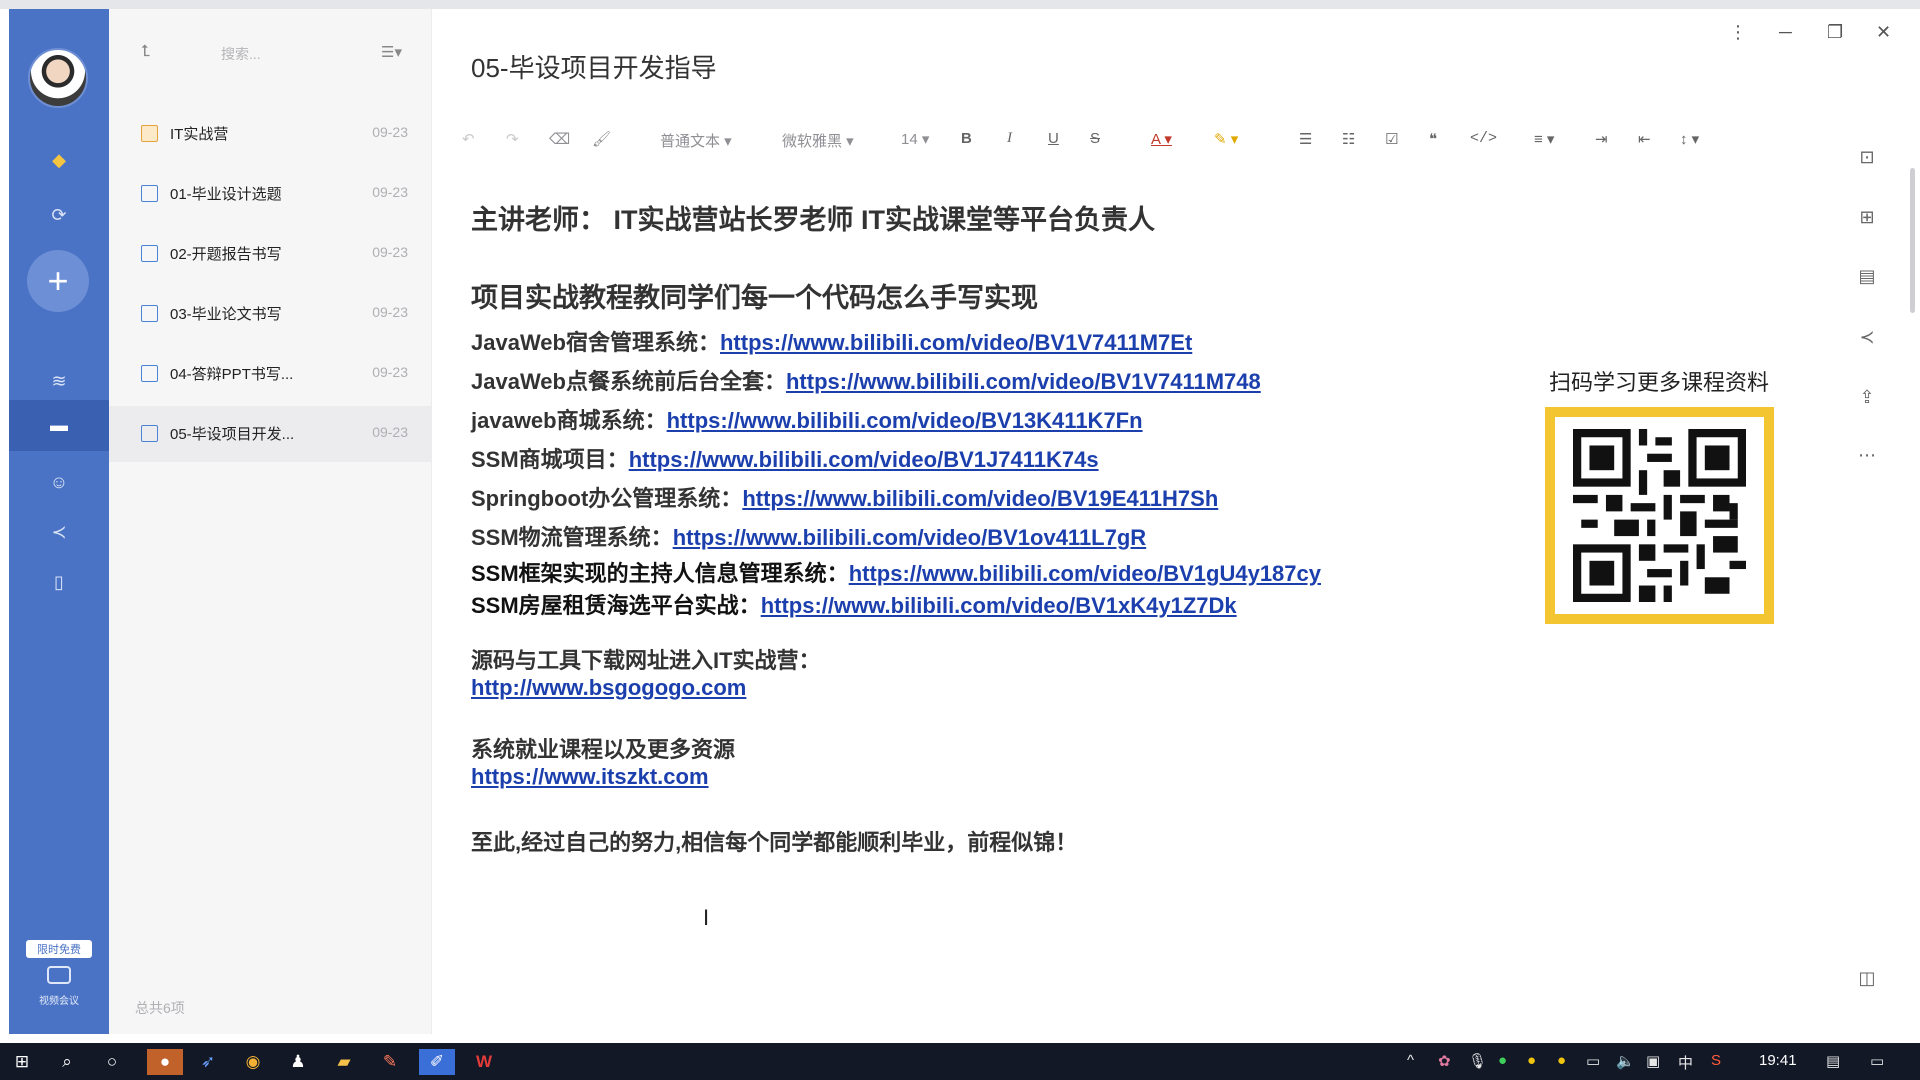 The image size is (1920, 1080). What do you see at coordinates (1716, 1060) in the screenshot?
I see `sogou-icon: S` at bounding box center [1716, 1060].